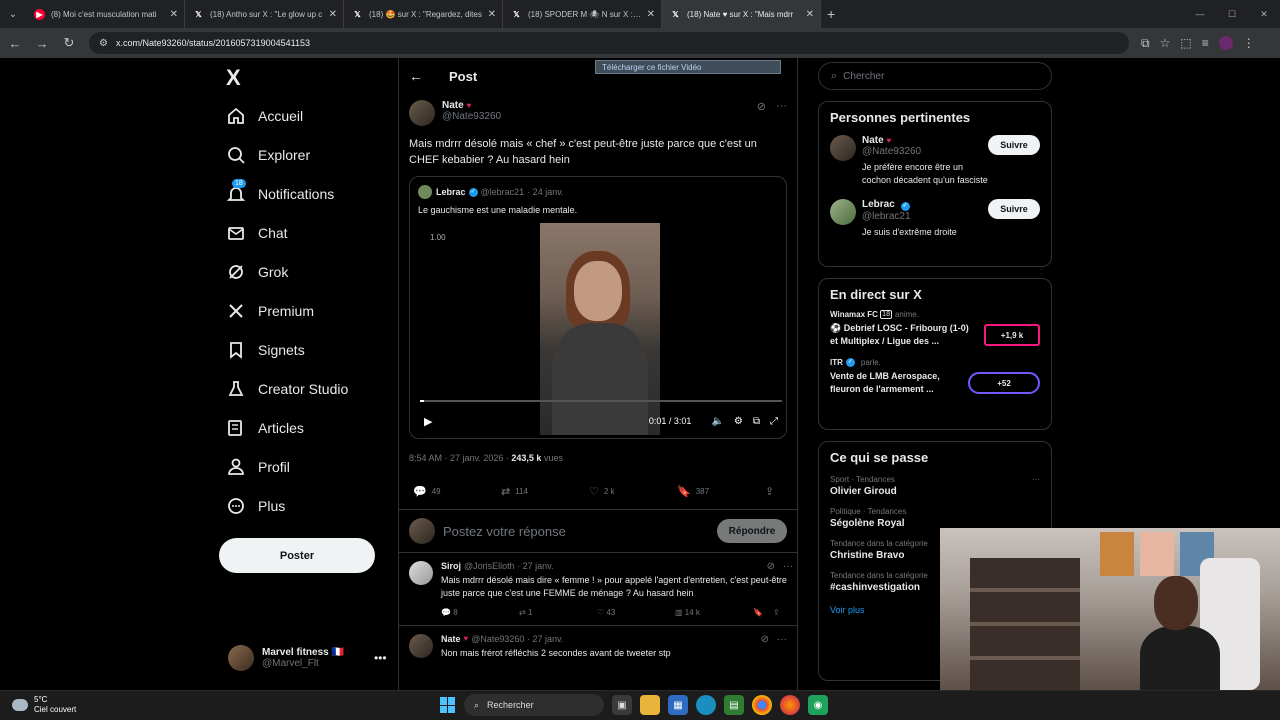 This screenshot has height=720, width=1280. Describe the element at coordinates (448, 705) in the screenshot. I see `windows-start-icon` at that location.